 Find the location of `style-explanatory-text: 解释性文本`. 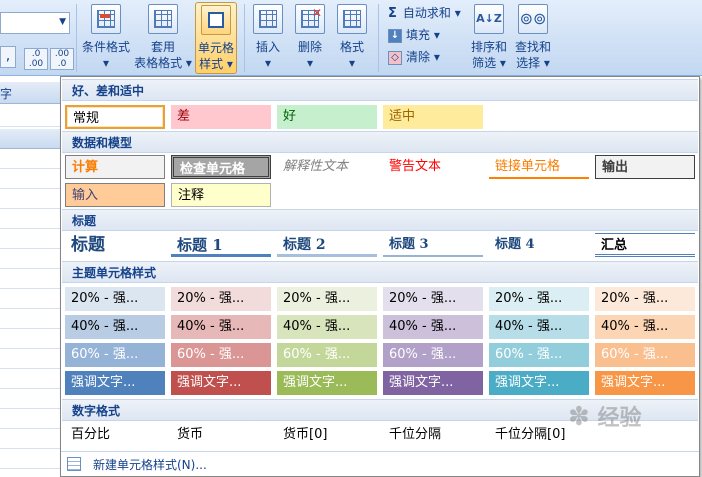

style-explanatory-text: 解释性文本 is located at coordinates (327, 167).